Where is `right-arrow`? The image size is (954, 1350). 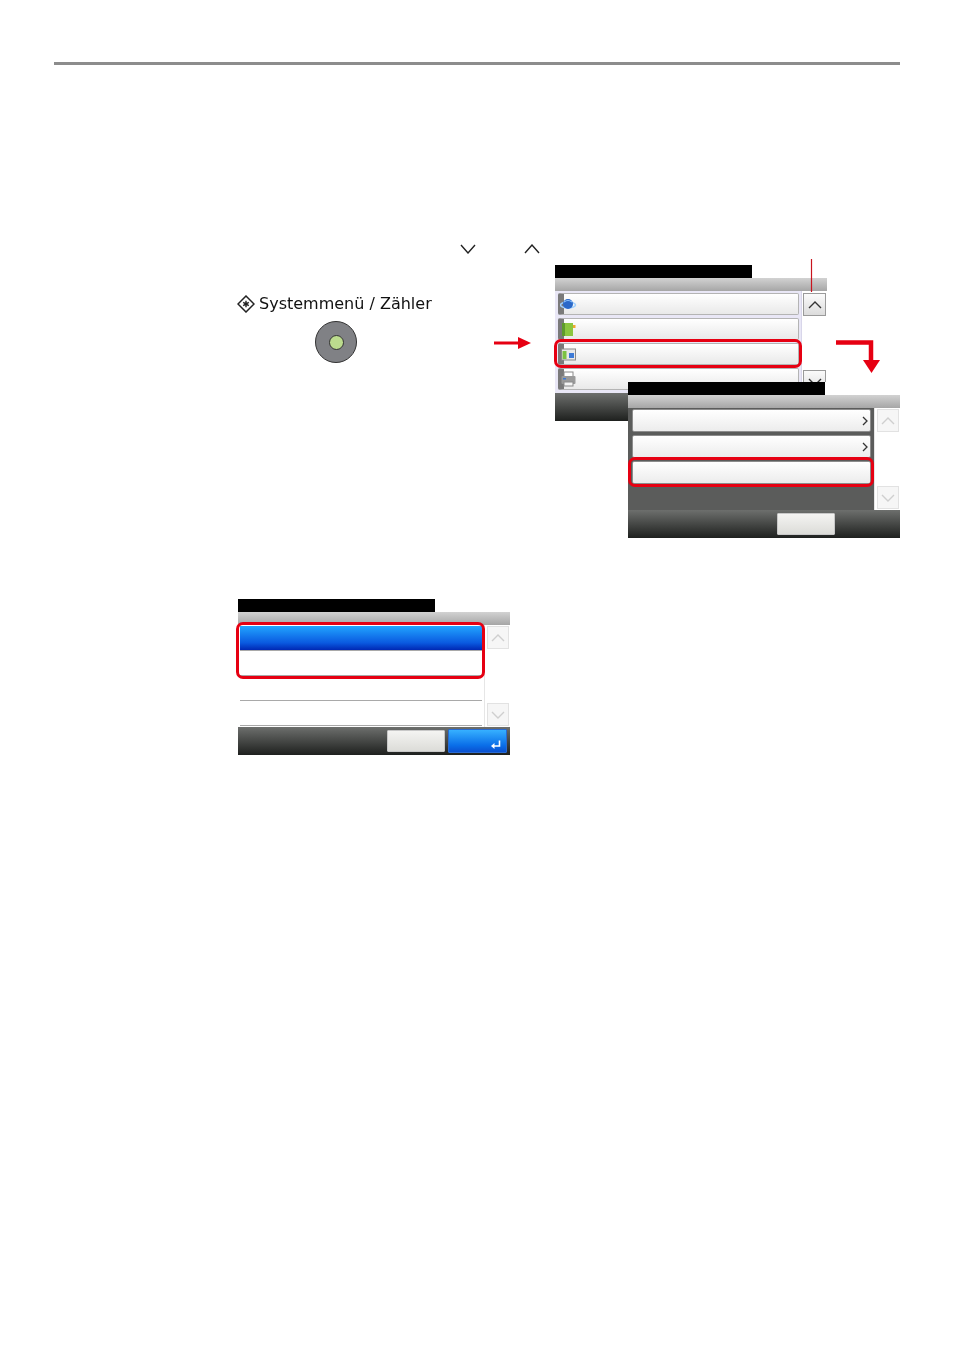 right-arrow is located at coordinates (513, 343).